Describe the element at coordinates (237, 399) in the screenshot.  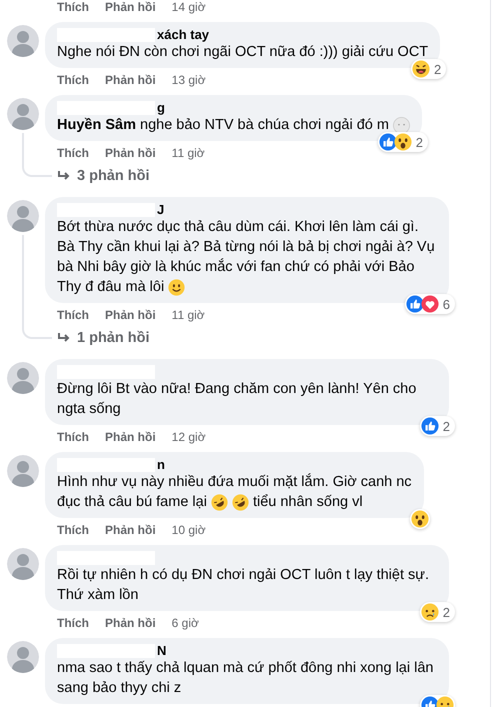
I see `comment-text: Đừng lôi Bt vào nữa! Đang chăm con yên lành! Yên cho ngta sống` at that location.